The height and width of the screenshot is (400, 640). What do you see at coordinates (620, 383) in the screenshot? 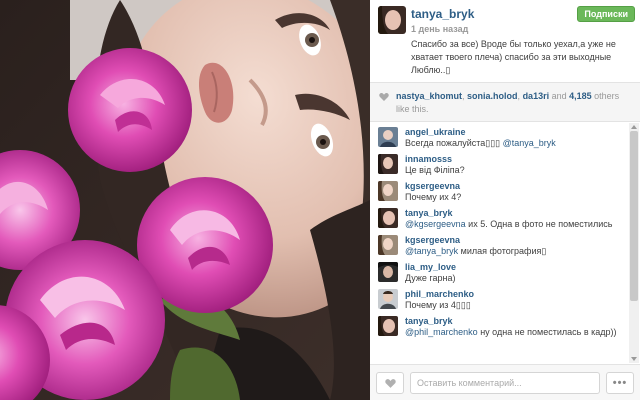
I see `more-options-button: •••` at bounding box center [620, 383].